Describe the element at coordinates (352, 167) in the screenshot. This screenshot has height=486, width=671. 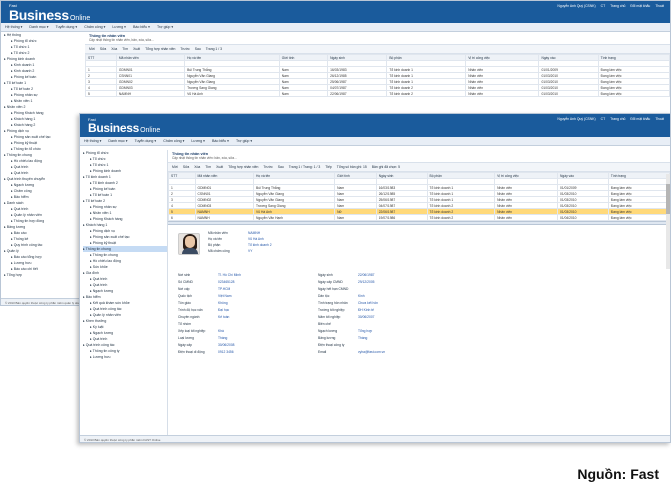
I see `toolbar-button: Tổng số bản ghi: 15` at that location.